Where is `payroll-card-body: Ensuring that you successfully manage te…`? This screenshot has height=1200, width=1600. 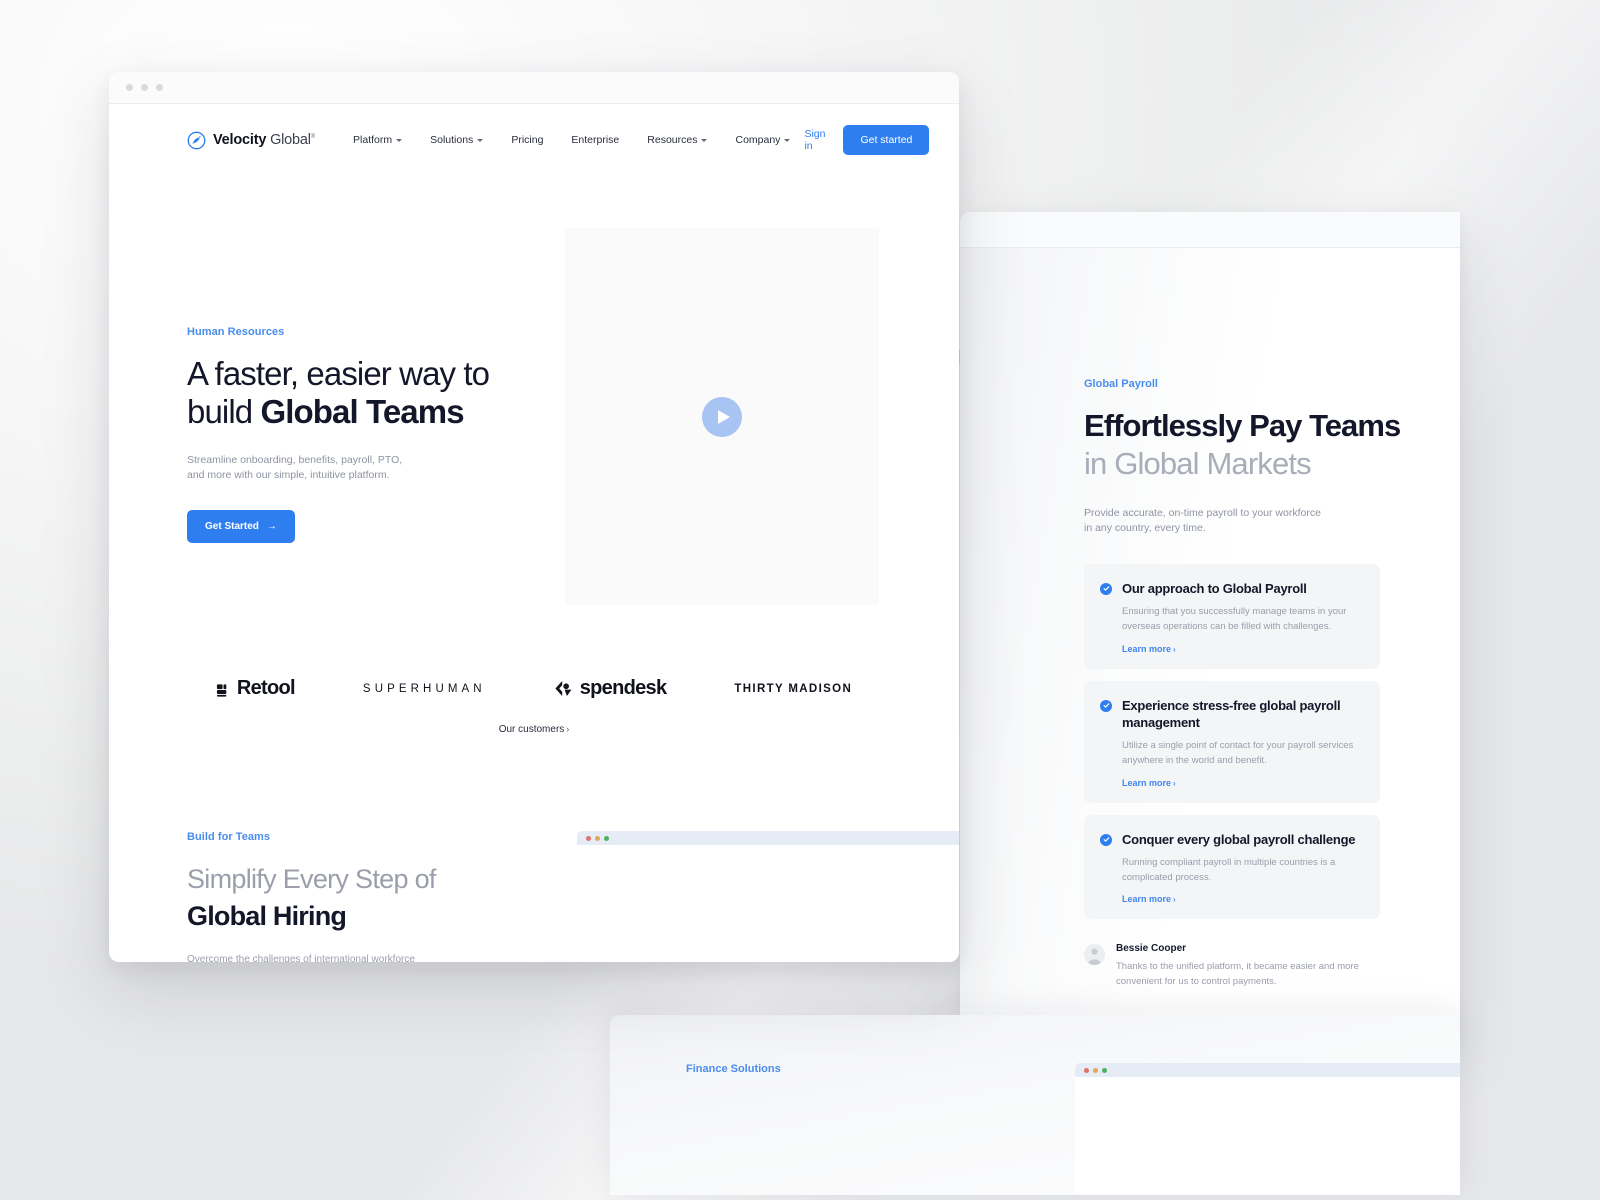 payroll-card-body: Ensuring that you successfully manage te… is located at coordinates (1234, 619).